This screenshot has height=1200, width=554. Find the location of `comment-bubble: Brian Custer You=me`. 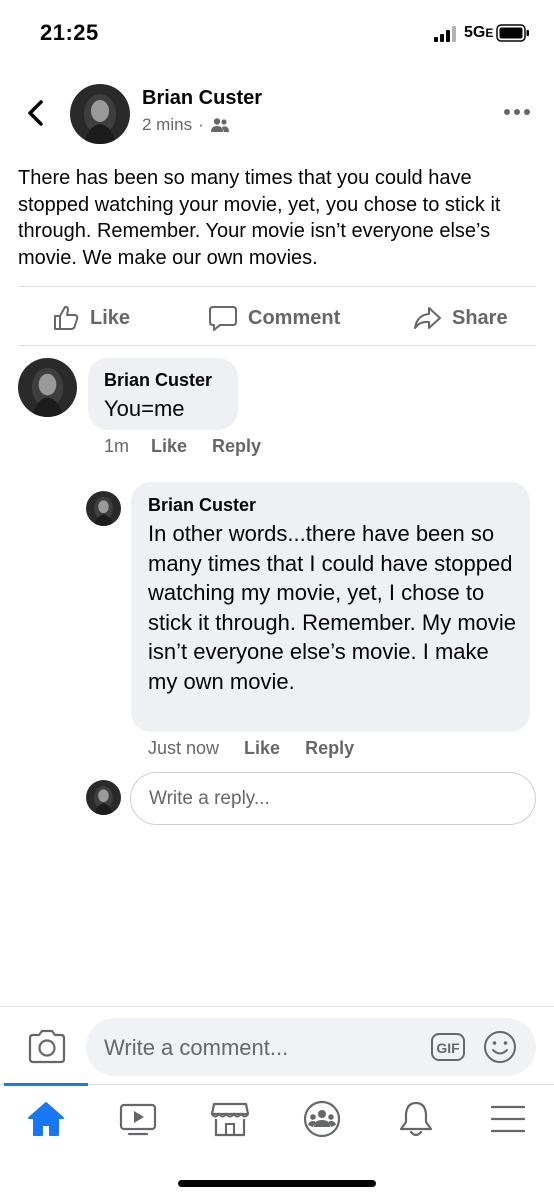

comment-bubble: Brian Custer You=me is located at coordinates (163, 394).